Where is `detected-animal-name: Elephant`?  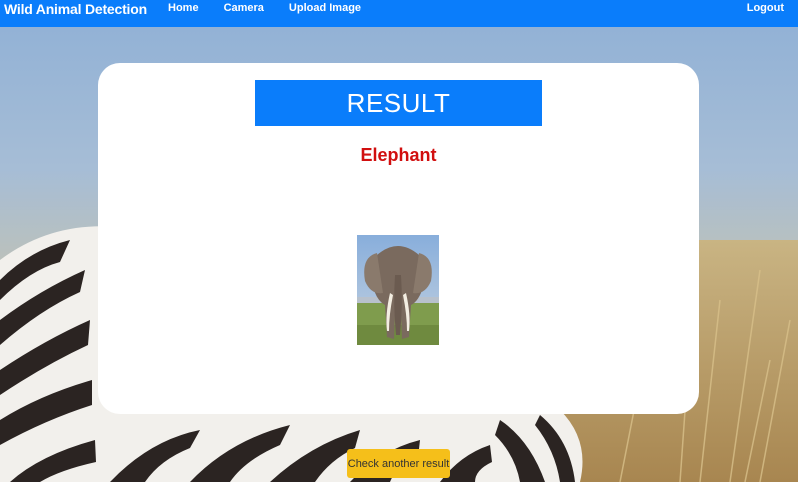
detected-animal-name: Elephant is located at coordinates (398, 155).